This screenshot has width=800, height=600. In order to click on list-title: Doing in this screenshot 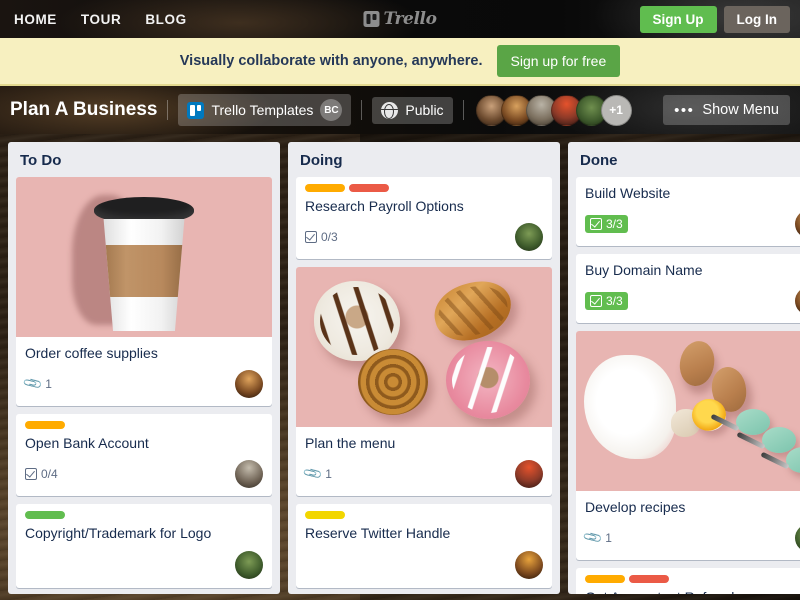, I will do `click(424, 159)`.